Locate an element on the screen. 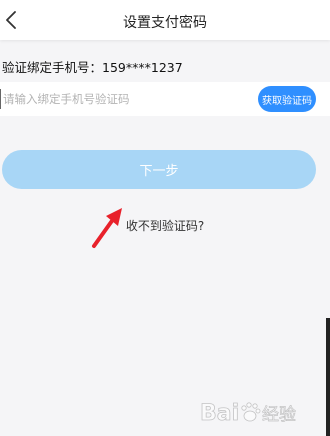 This screenshot has height=436, width=330. red-arrow-annotation is located at coordinates (107, 228).